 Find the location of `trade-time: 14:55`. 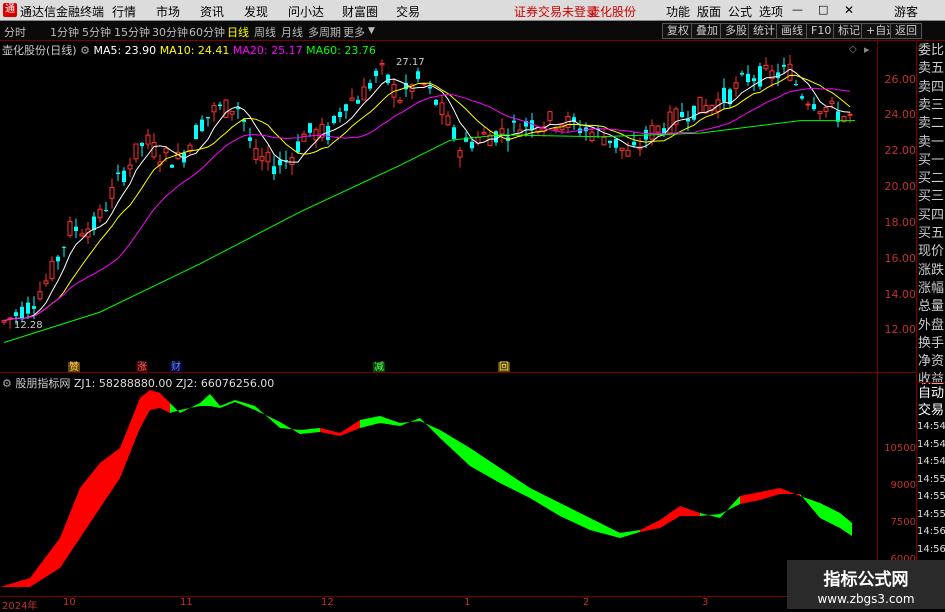

trade-time: 14:55 is located at coordinates (931, 514).